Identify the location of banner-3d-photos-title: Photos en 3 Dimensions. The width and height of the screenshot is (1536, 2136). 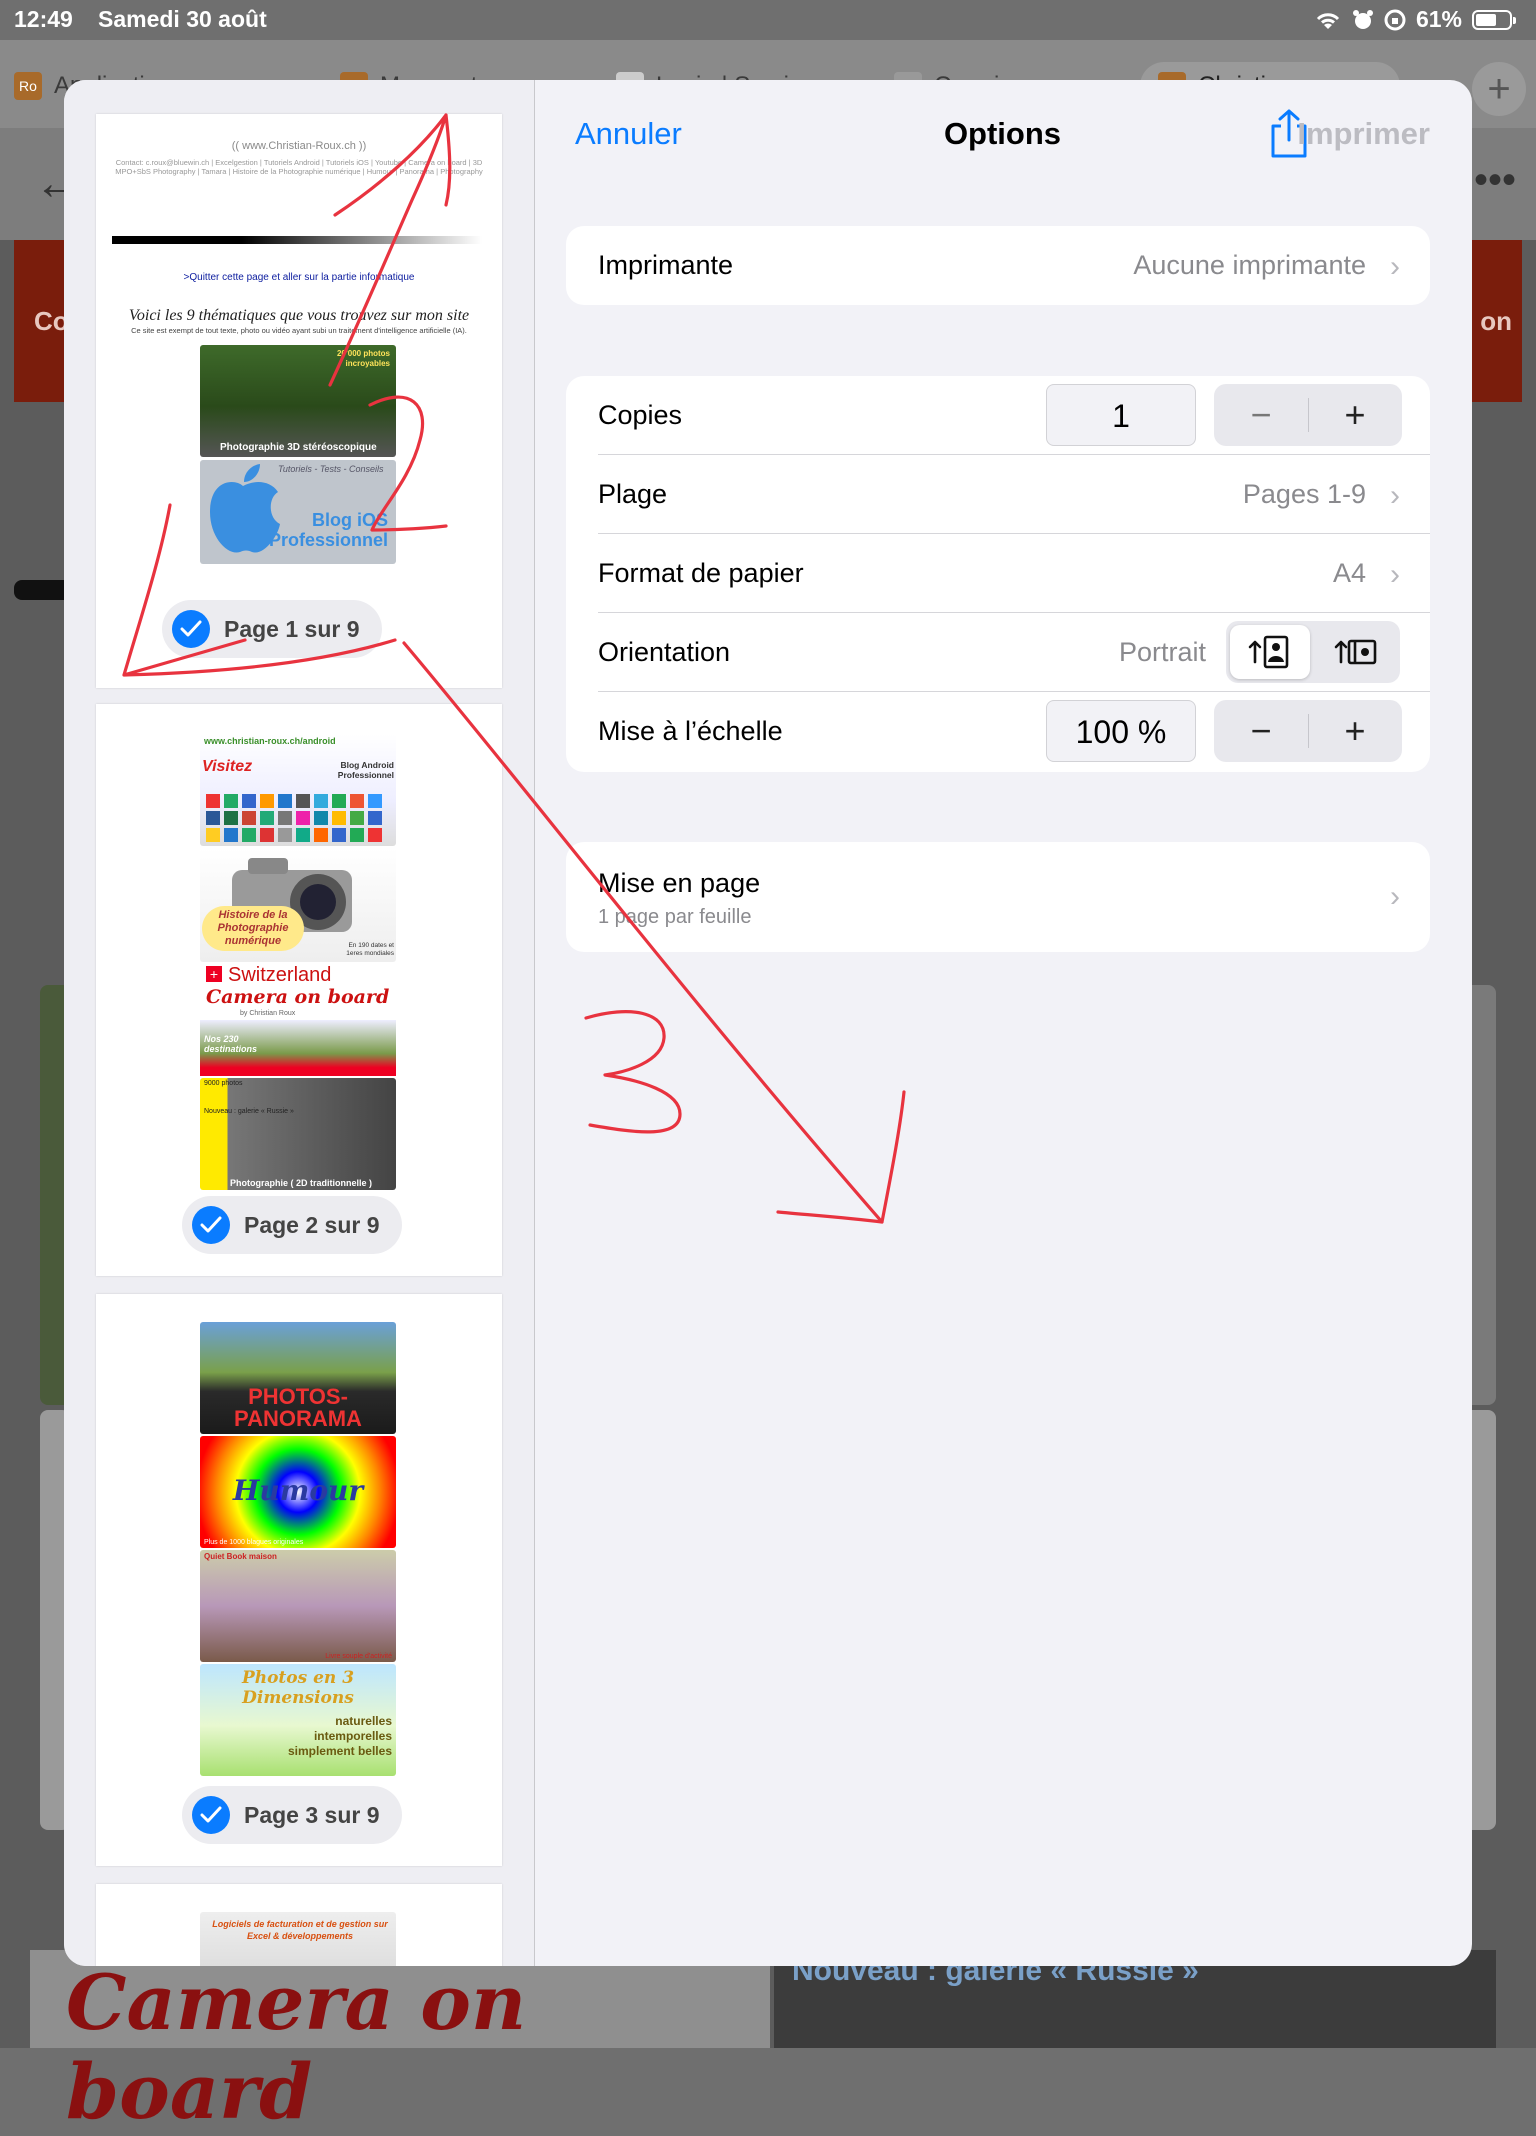
(298, 1688).